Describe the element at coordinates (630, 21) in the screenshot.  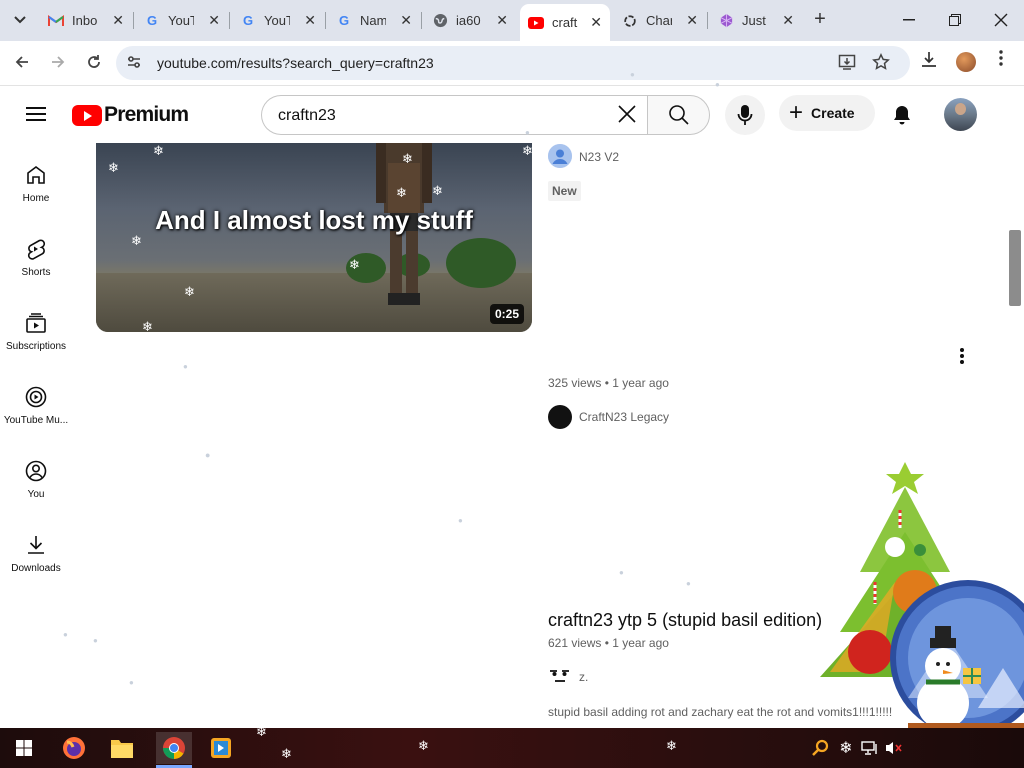
I see `chatgpt-icon` at that location.